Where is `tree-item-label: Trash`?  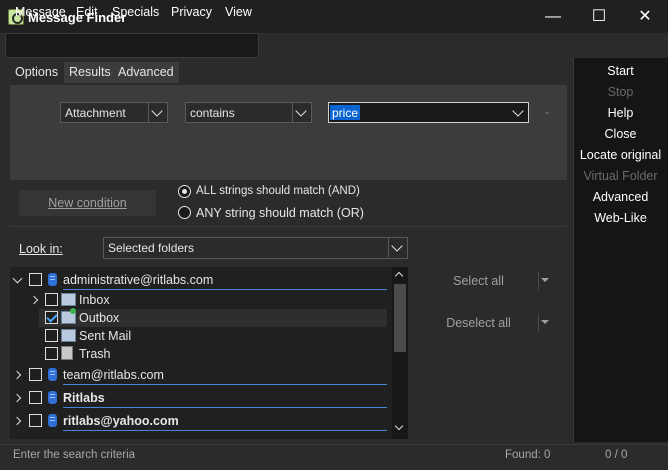
tree-item-label: Trash is located at coordinates (95, 354).